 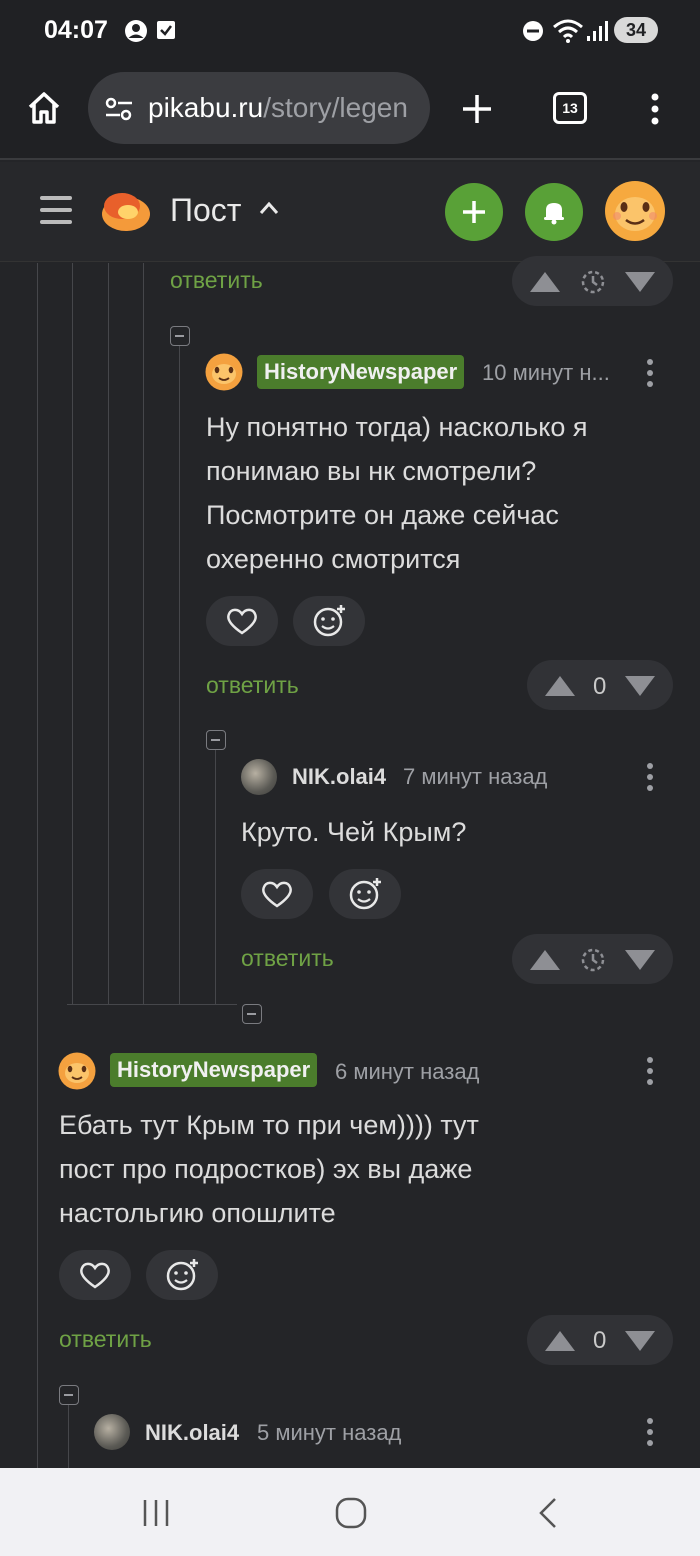 What do you see at coordinates (269, 1125) in the screenshot?
I see `comment-line: Ебать тут Крым то при чем)))) тут` at bounding box center [269, 1125].